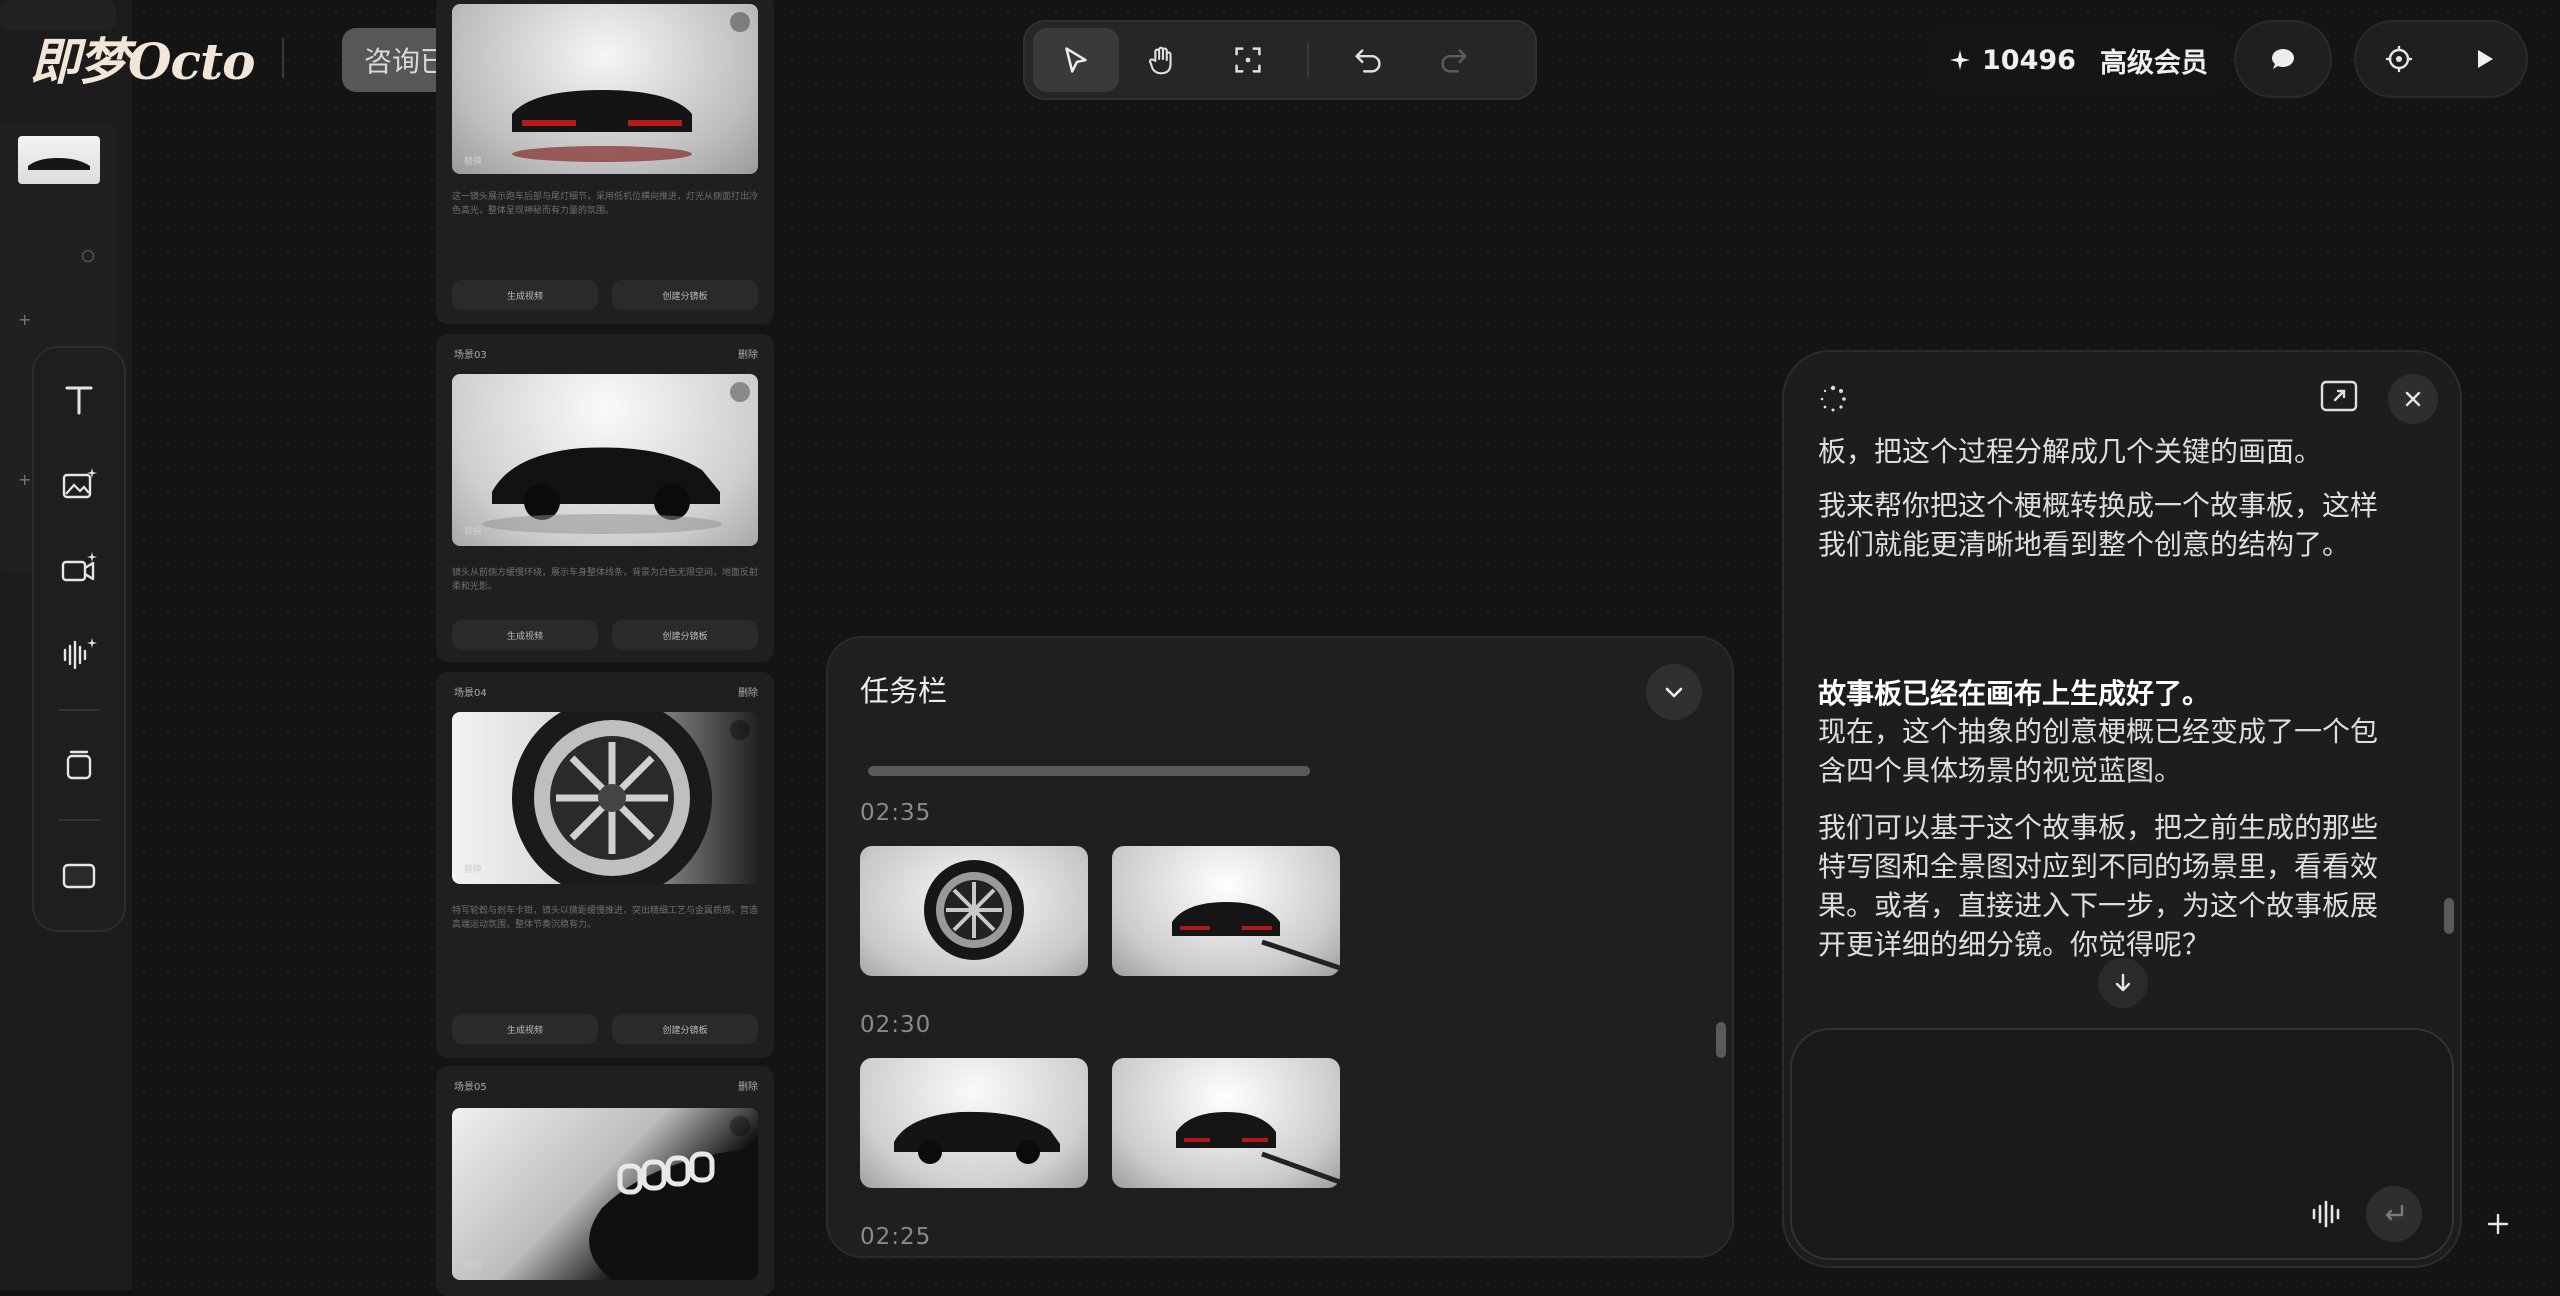  Describe the element at coordinates (2339, 396) in the screenshot. I see `pop-out-icon` at that location.